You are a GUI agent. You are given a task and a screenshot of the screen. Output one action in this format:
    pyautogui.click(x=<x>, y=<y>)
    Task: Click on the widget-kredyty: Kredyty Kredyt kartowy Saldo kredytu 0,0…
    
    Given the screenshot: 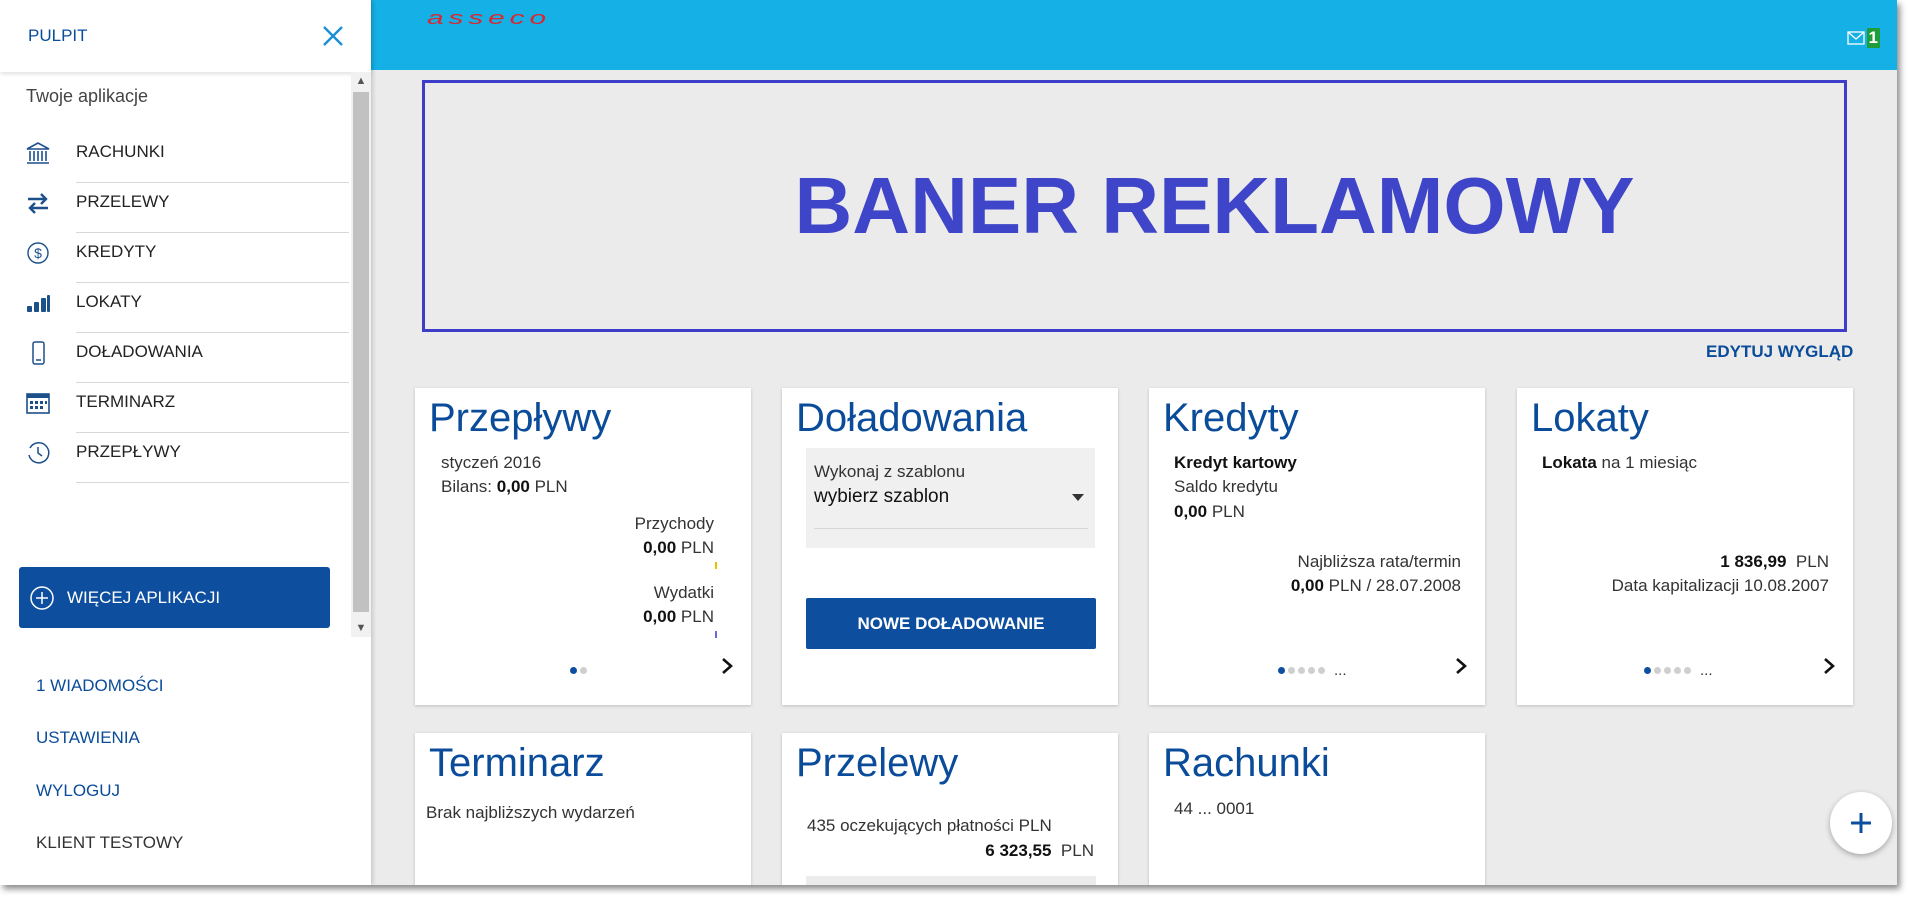 What is the action you would take?
    pyautogui.click(x=1317, y=546)
    